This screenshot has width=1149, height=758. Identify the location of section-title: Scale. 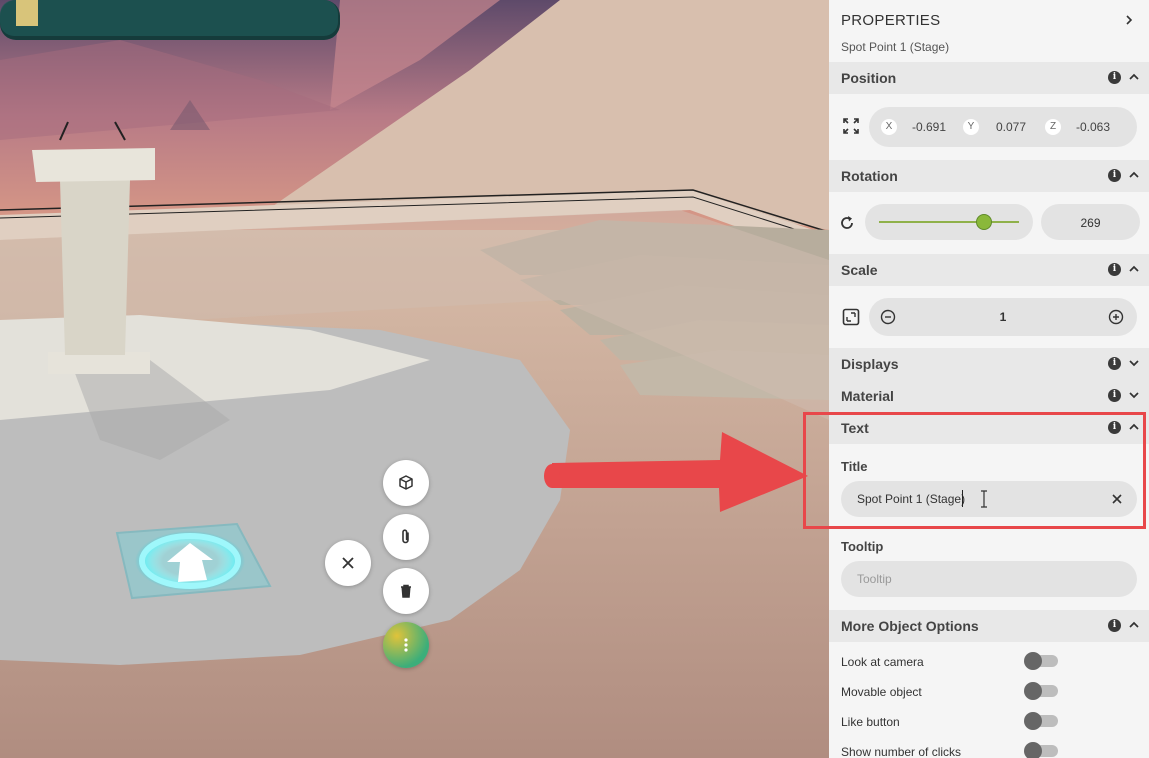
(859, 270).